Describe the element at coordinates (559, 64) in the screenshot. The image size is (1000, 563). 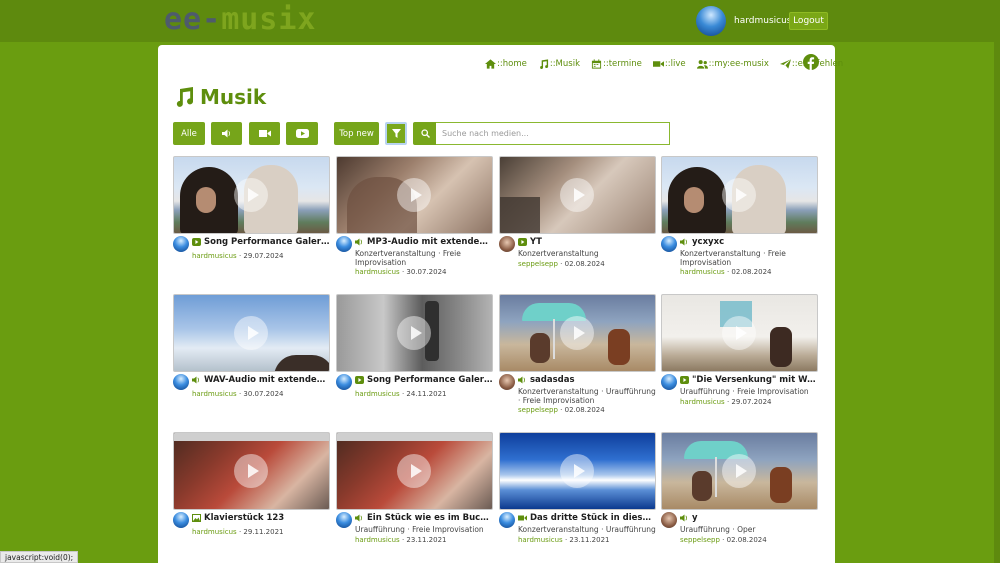
I see `nav-musik: ::Musik` at that location.